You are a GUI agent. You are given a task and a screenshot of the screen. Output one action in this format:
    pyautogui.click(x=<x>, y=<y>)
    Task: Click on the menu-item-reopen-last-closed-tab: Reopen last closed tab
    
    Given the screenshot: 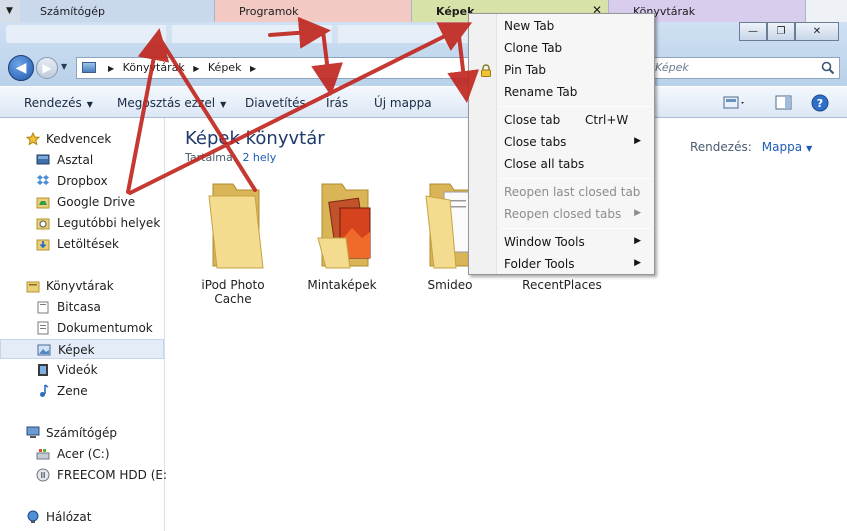 What is the action you would take?
    pyautogui.click(x=561, y=192)
    